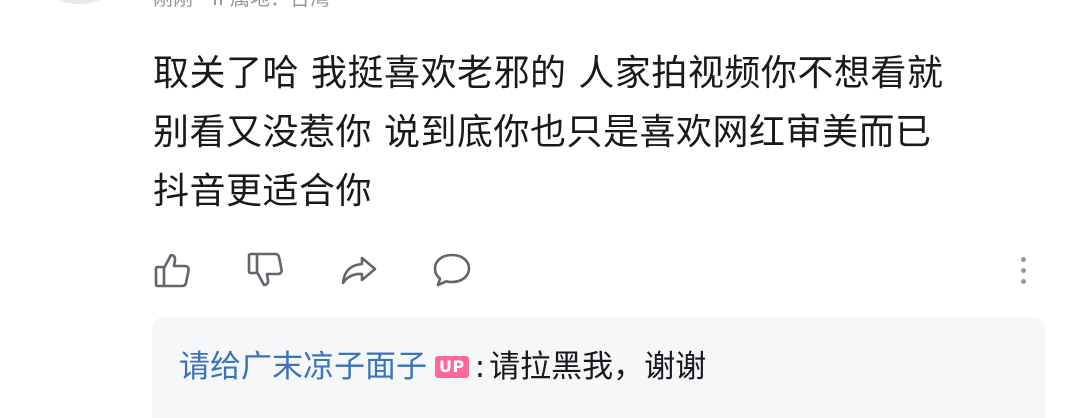  I want to click on comment-actions, so click(537, 270).